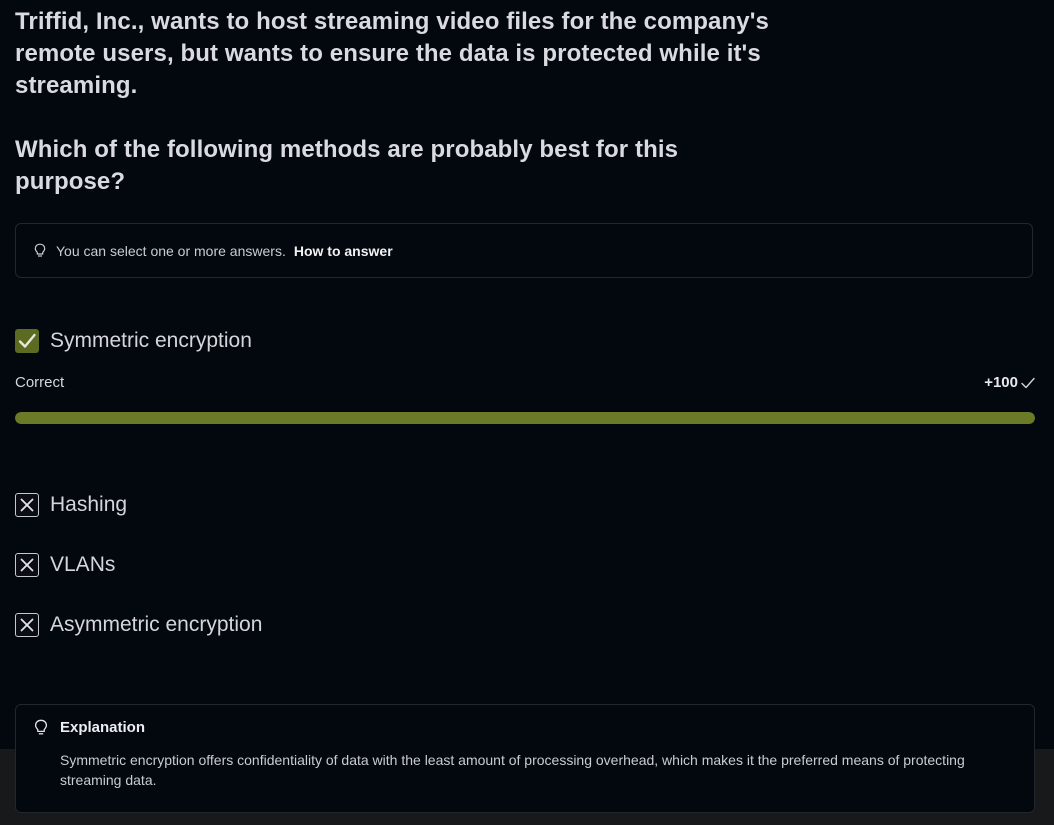 The height and width of the screenshot is (825, 1054). I want to click on option-label: Symmetric encryption, so click(151, 340).